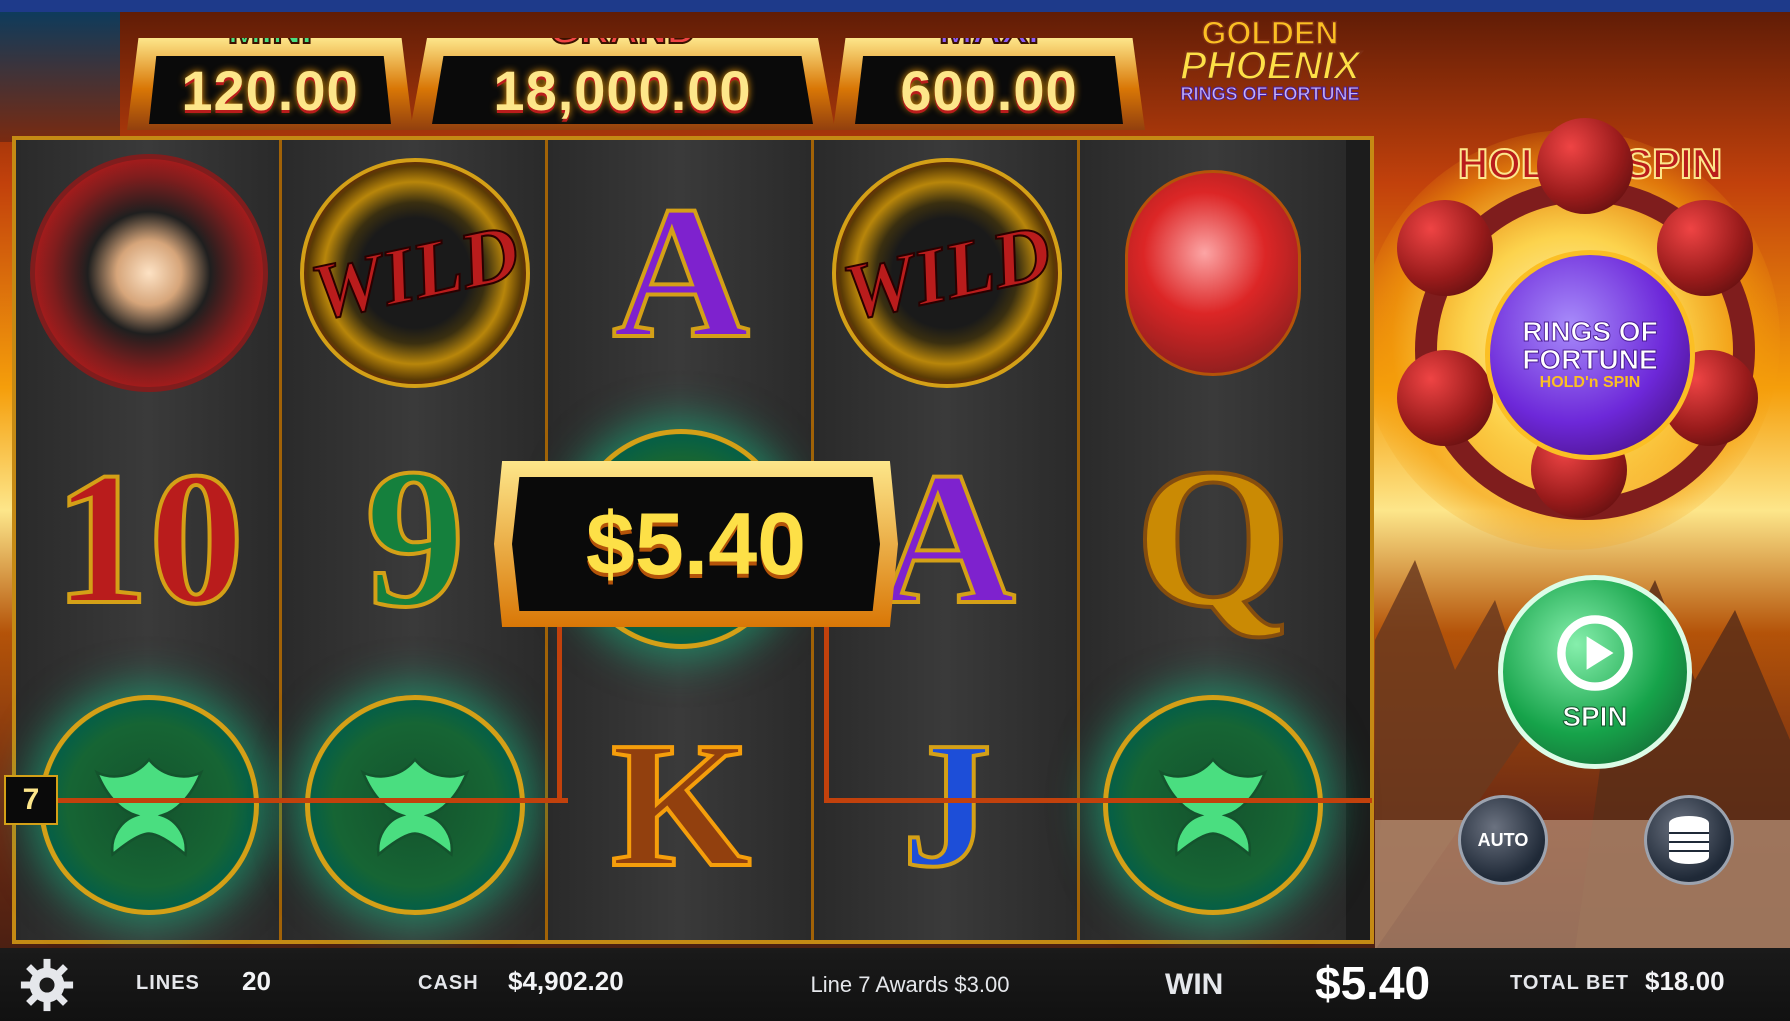  I want to click on symbol-king: K, so click(681, 805).